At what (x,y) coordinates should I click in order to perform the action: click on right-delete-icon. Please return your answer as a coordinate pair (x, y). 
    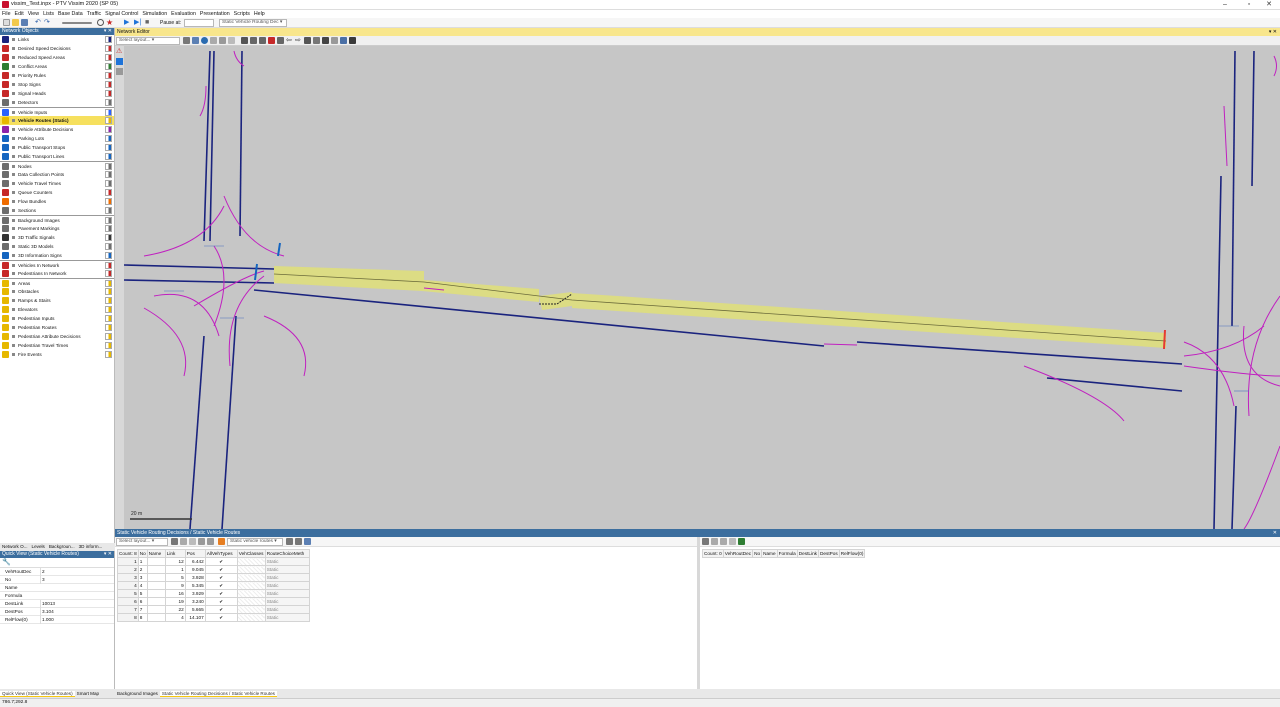
    Looking at the image, I should click on (732, 541).